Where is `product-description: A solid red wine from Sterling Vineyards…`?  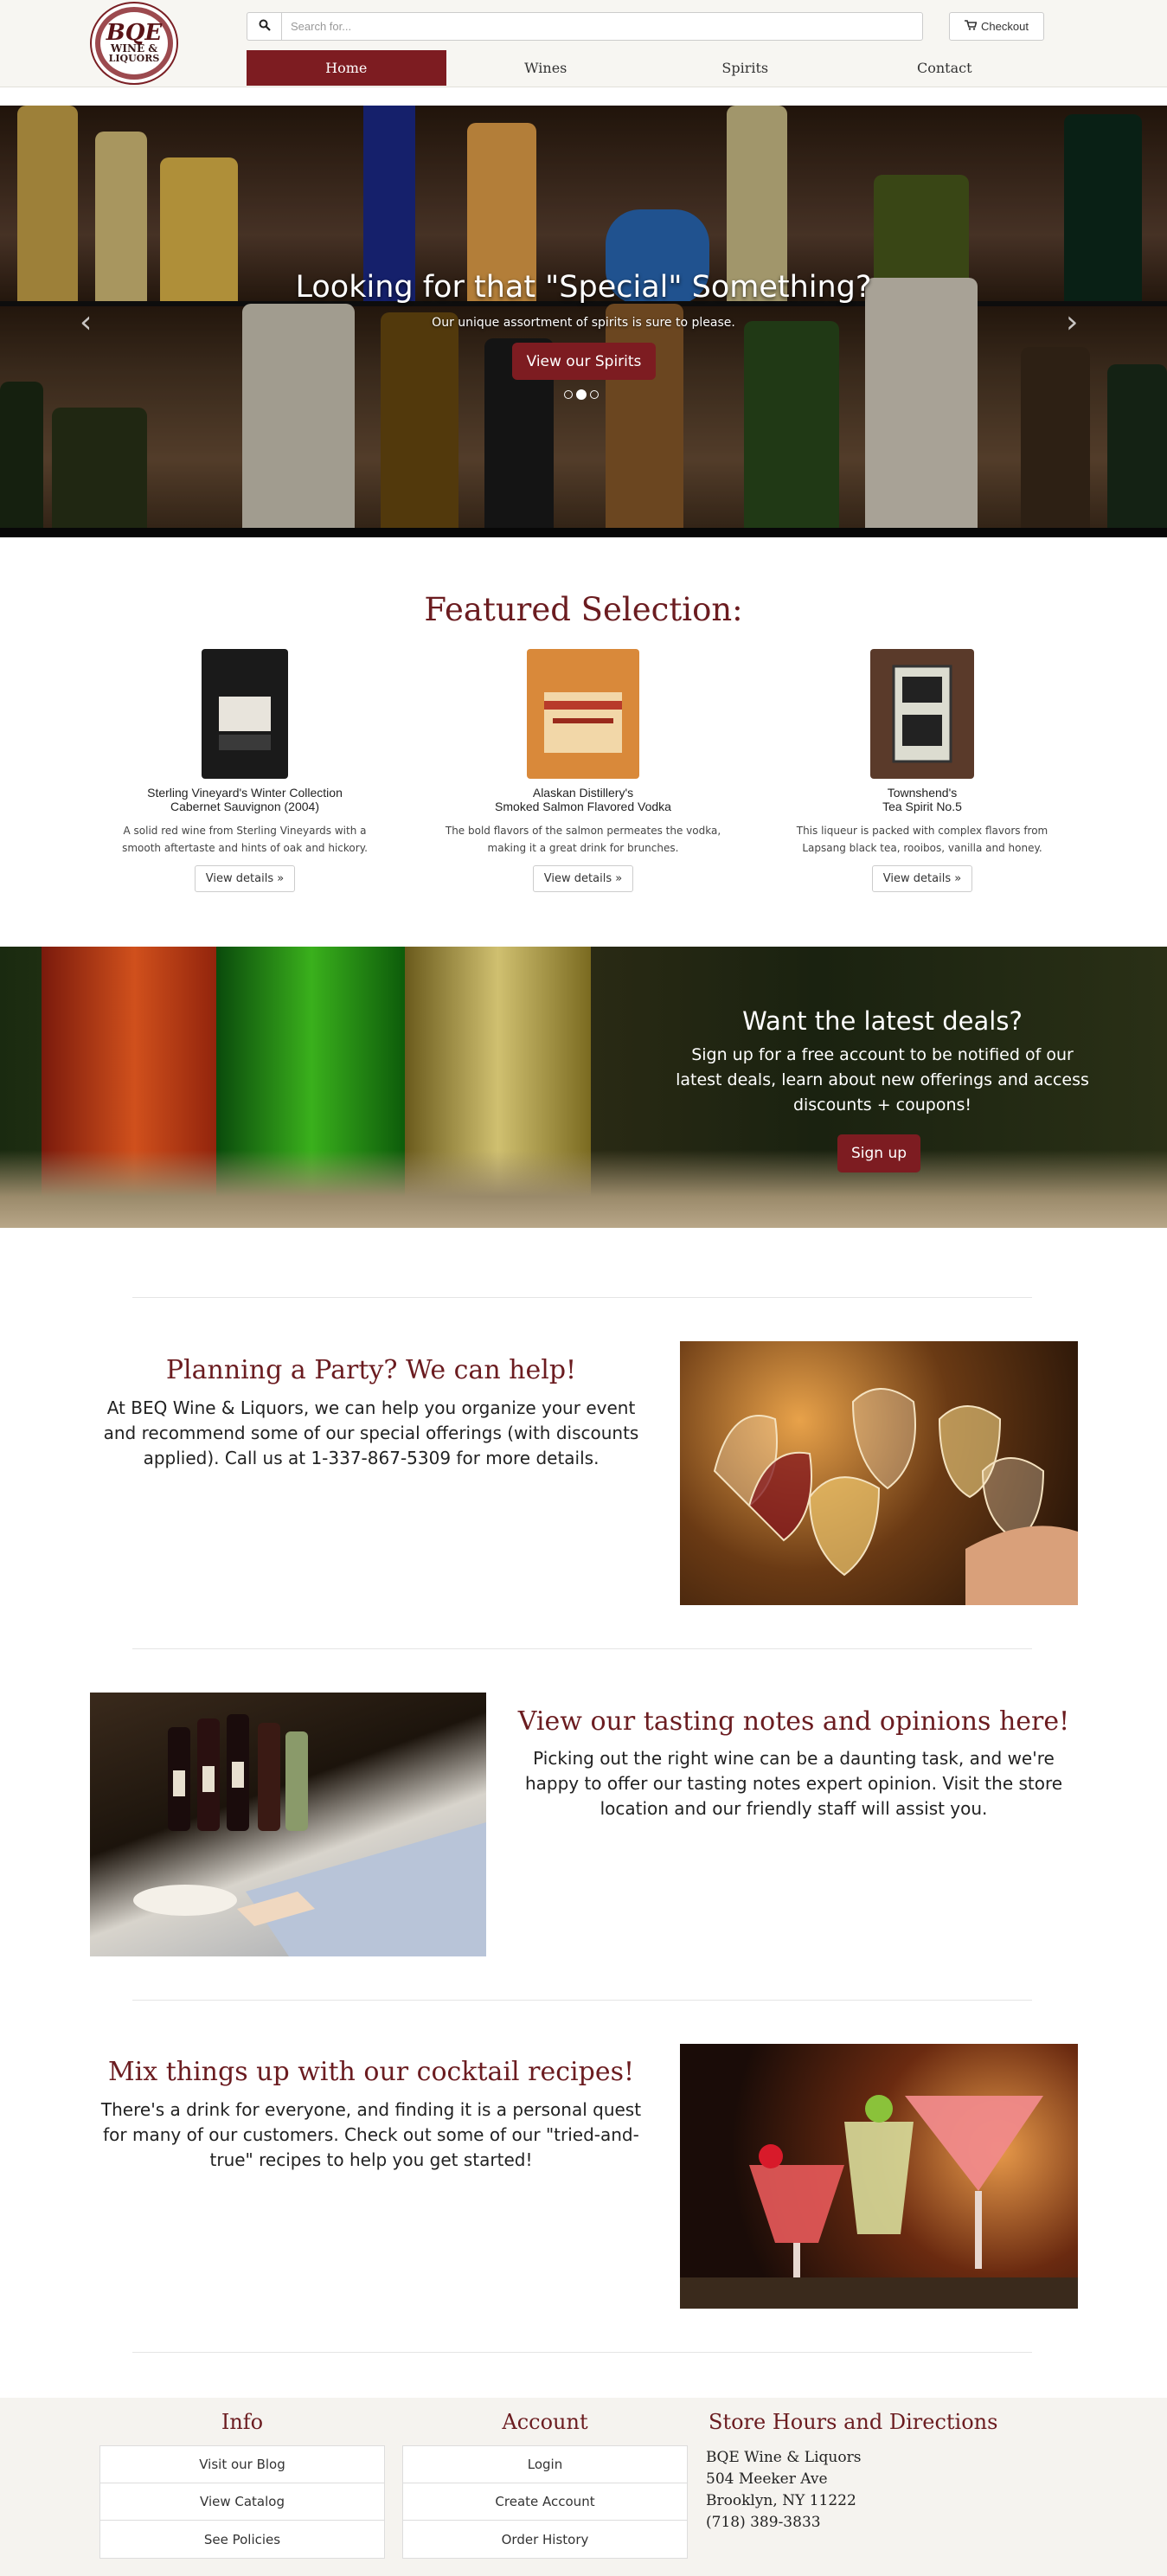
product-description: A solid red wine from Sterling Vineyards… is located at coordinates (245, 840).